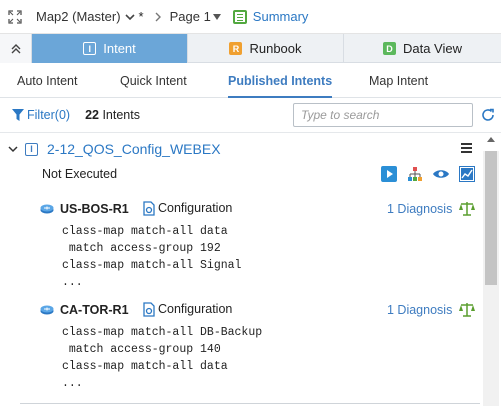  What do you see at coordinates (119, 115) in the screenshot?
I see `intent-count-suffix: Intents` at bounding box center [119, 115].